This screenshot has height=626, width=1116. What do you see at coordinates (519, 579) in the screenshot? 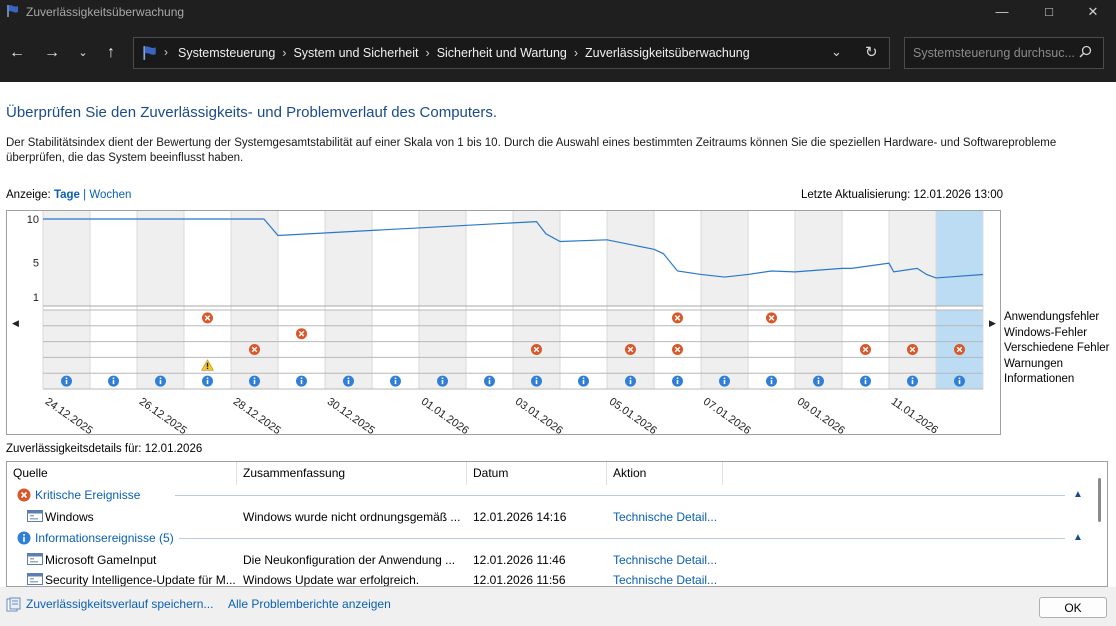
I see `table-row-date: 12.01.2026 11:56` at bounding box center [519, 579].